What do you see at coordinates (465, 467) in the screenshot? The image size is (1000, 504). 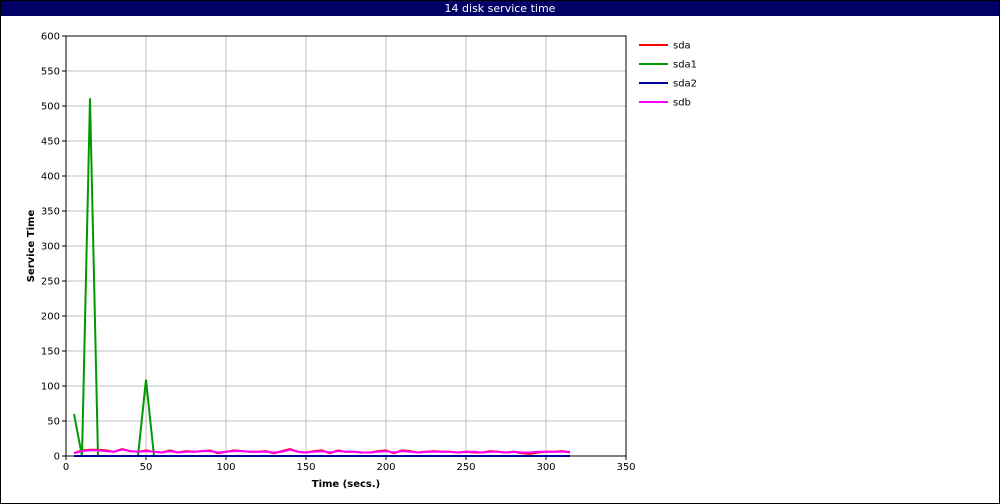 I see `x-tick-label: 250` at bounding box center [465, 467].